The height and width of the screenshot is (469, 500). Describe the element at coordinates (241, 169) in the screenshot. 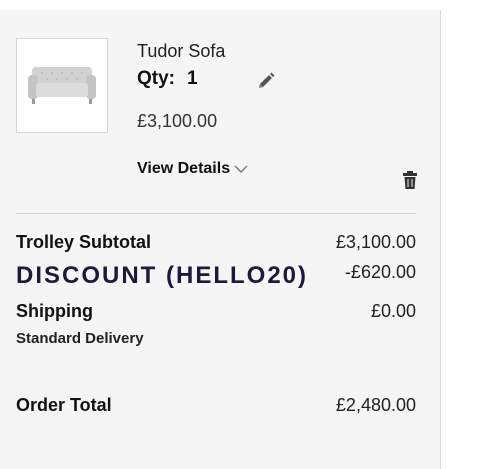

I see `chevron-down-icon` at that location.